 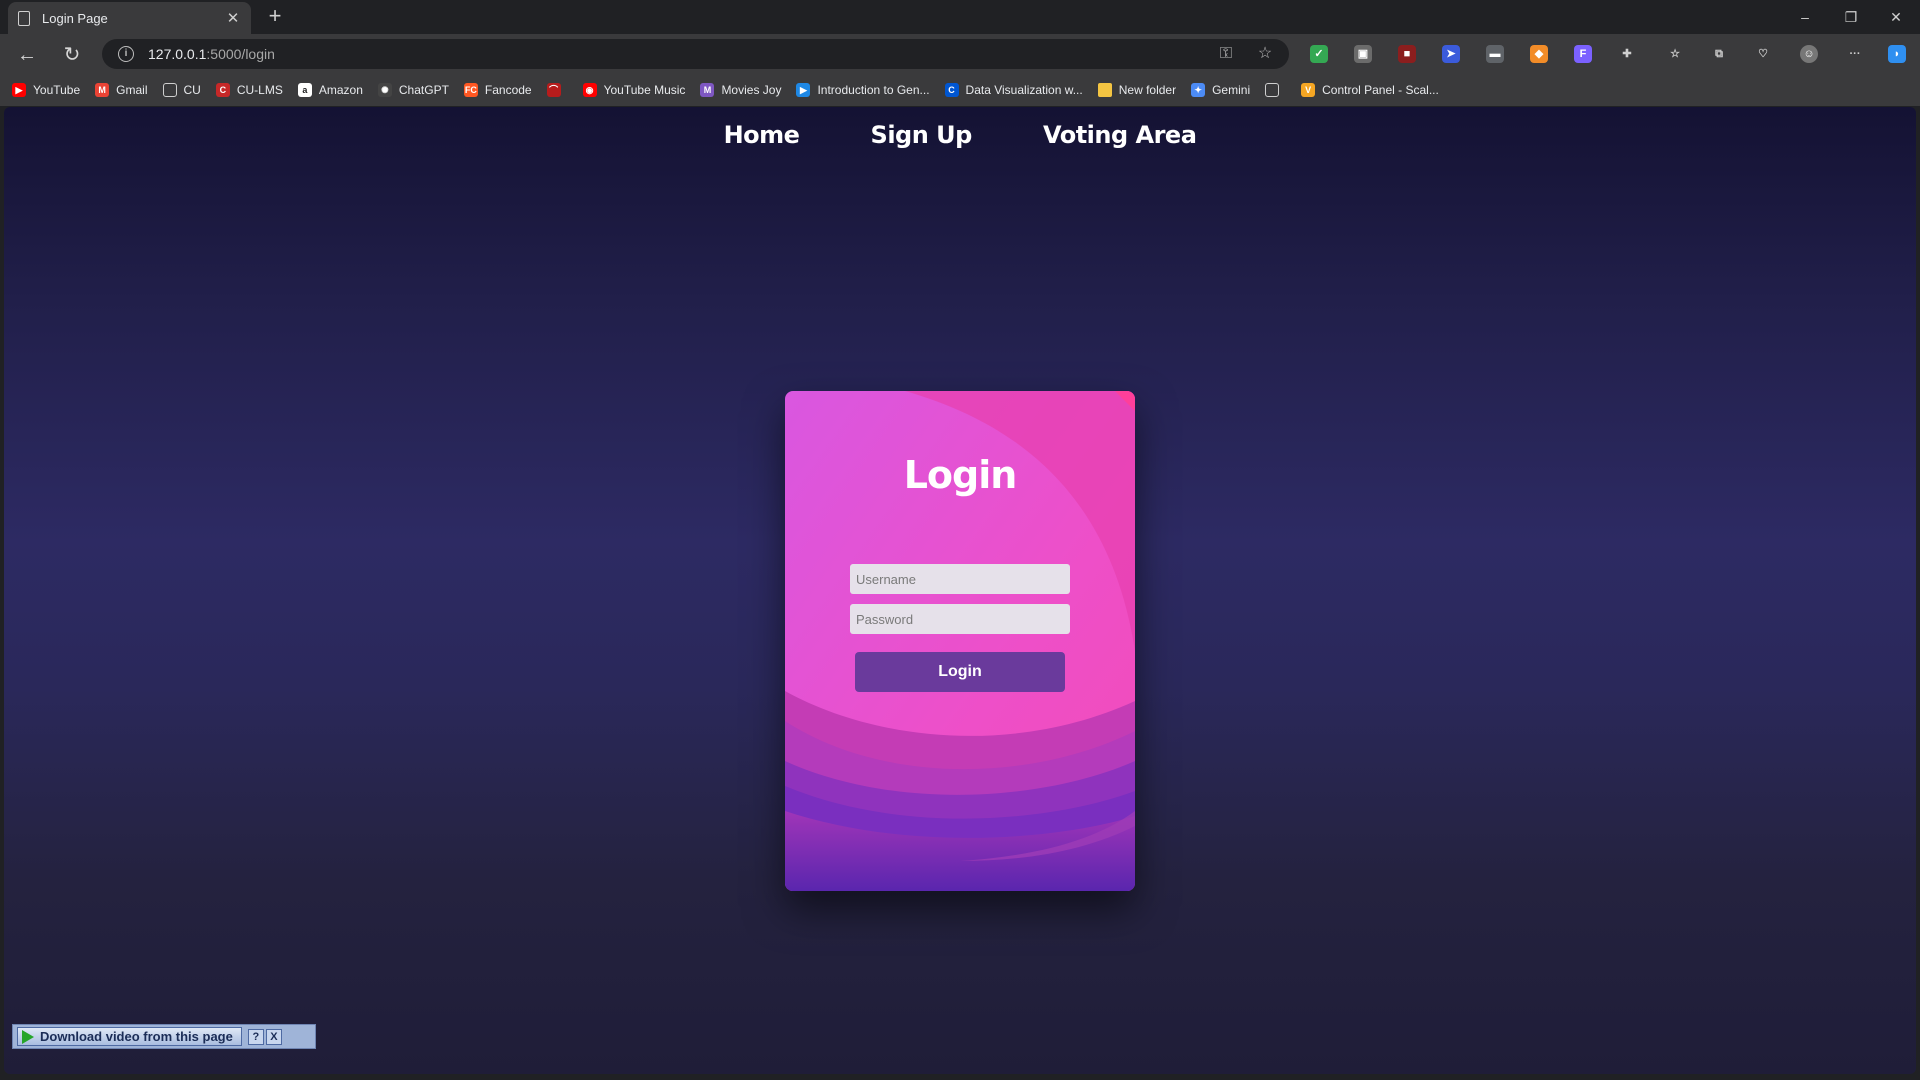 What do you see at coordinates (192, 90) in the screenshot?
I see `bookmark-label: CU` at bounding box center [192, 90].